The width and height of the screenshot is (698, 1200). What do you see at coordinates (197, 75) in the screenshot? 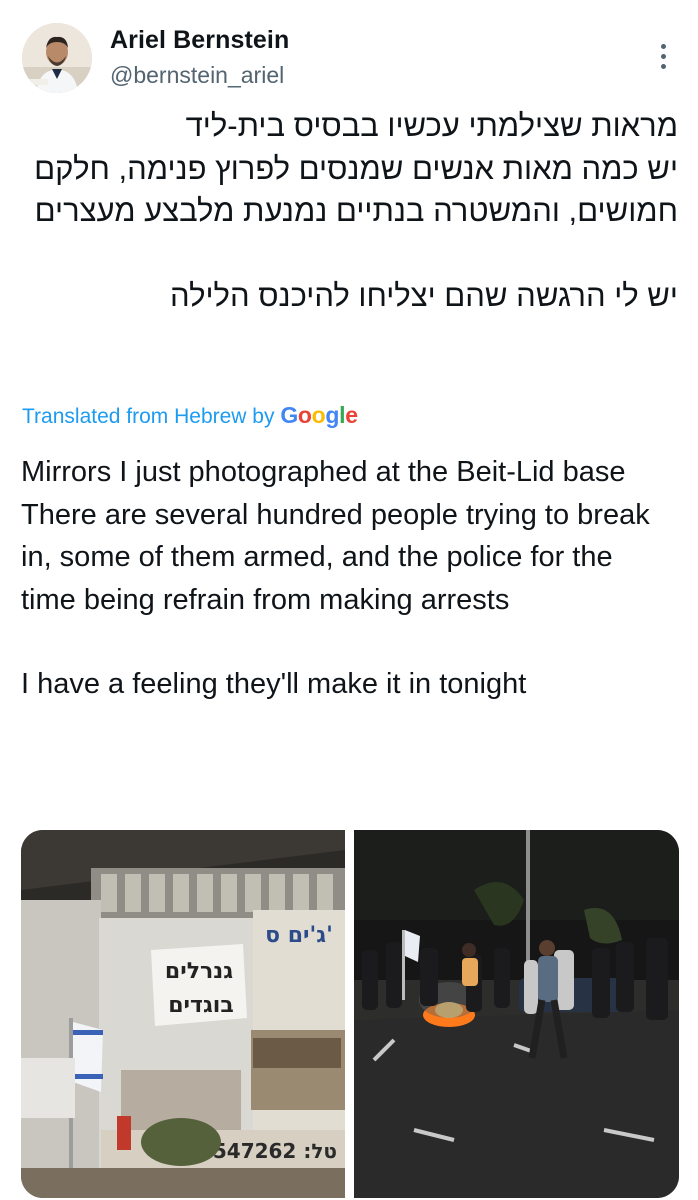
I see `user-handle: @bernstein_ariel` at bounding box center [197, 75].